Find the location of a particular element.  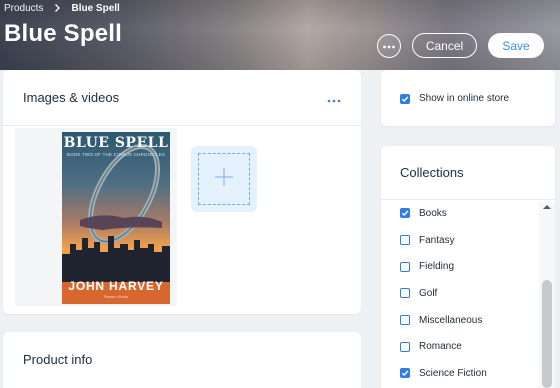

collection-item-miscellaneous: Miscellaneous is located at coordinates (461, 320).